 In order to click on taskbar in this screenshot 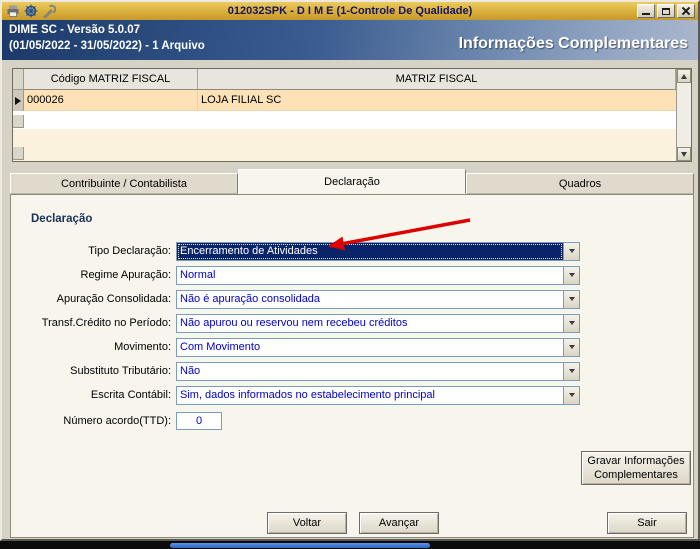, I will do `click(350, 545)`.